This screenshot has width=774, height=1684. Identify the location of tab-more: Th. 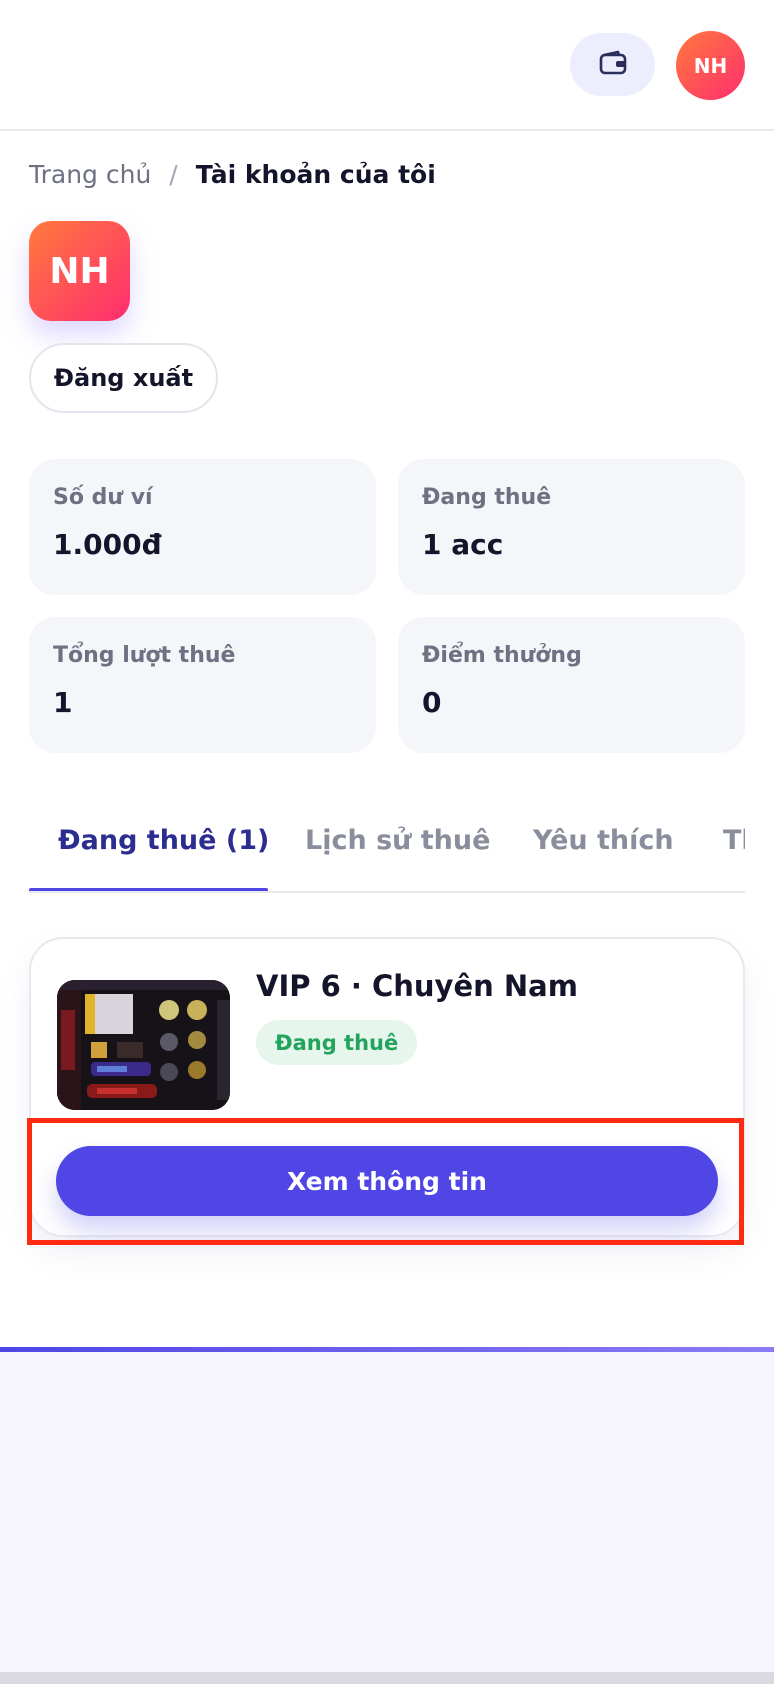
(734, 840).